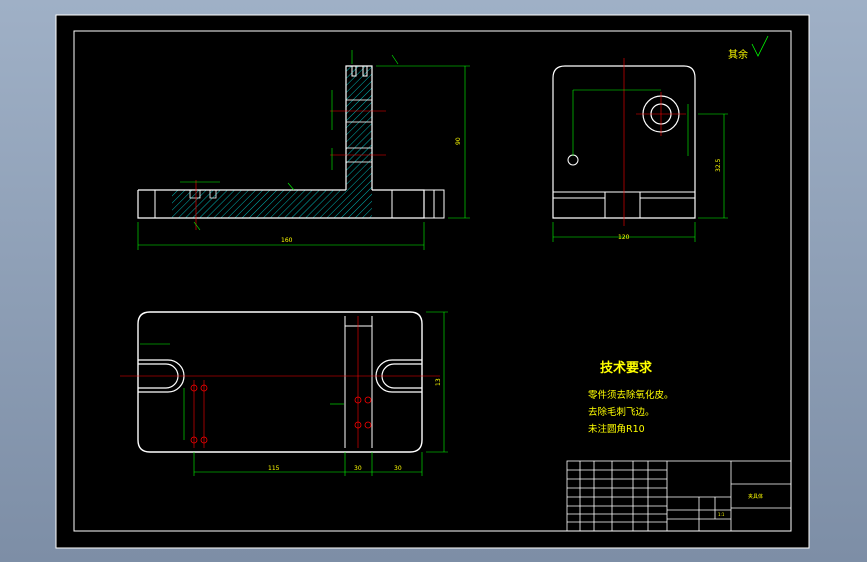  I want to click on side-dim-height: 32.5, so click(718, 165).